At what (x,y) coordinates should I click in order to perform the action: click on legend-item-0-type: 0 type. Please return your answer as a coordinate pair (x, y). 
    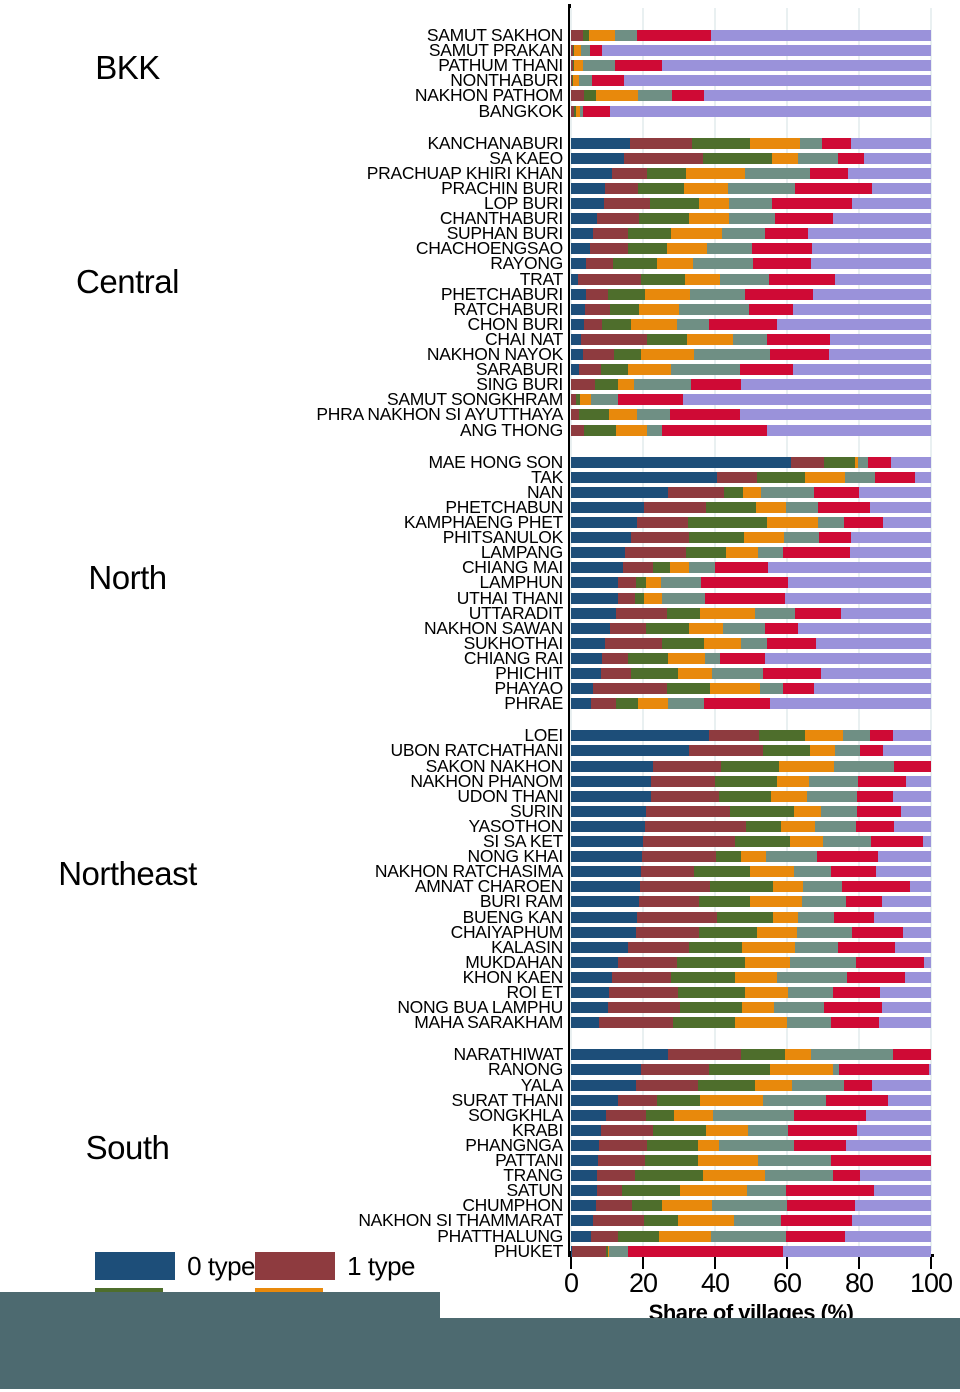
    Looking at the image, I should click on (175, 1266).